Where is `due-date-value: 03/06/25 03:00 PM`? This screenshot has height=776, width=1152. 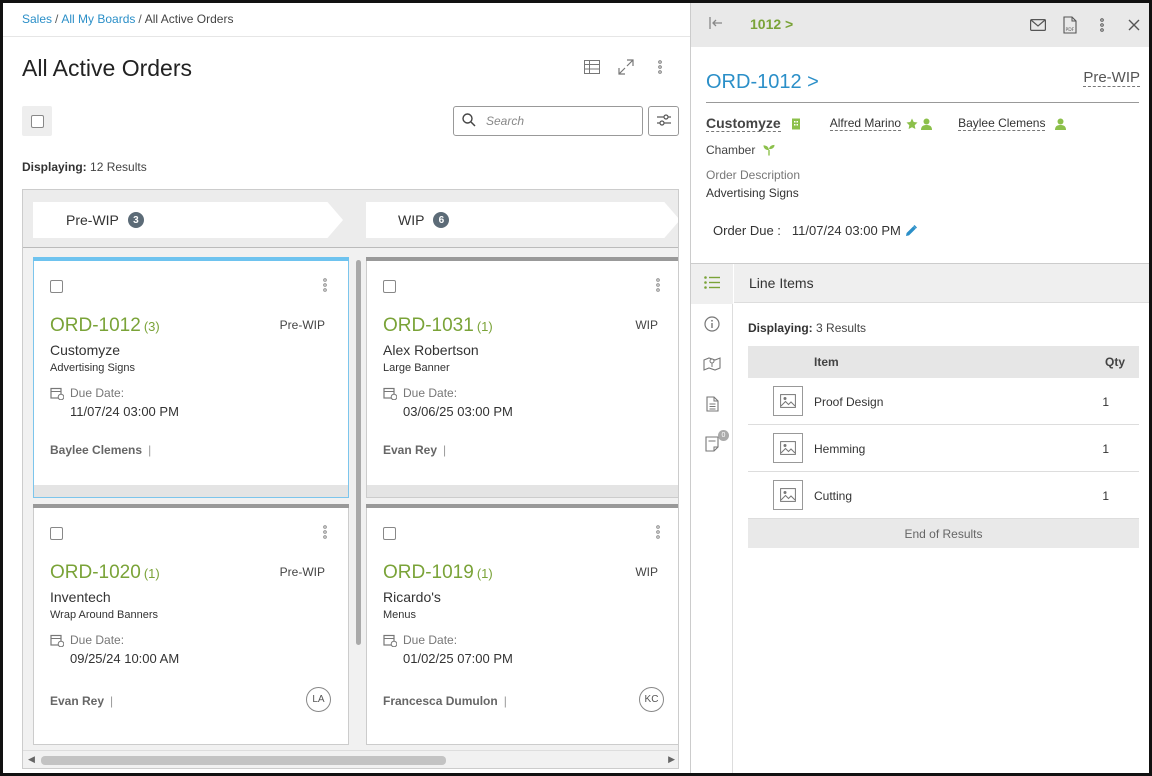 due-date-value: 03/06/25 03:00 PM is located at coordinates (458, 411).